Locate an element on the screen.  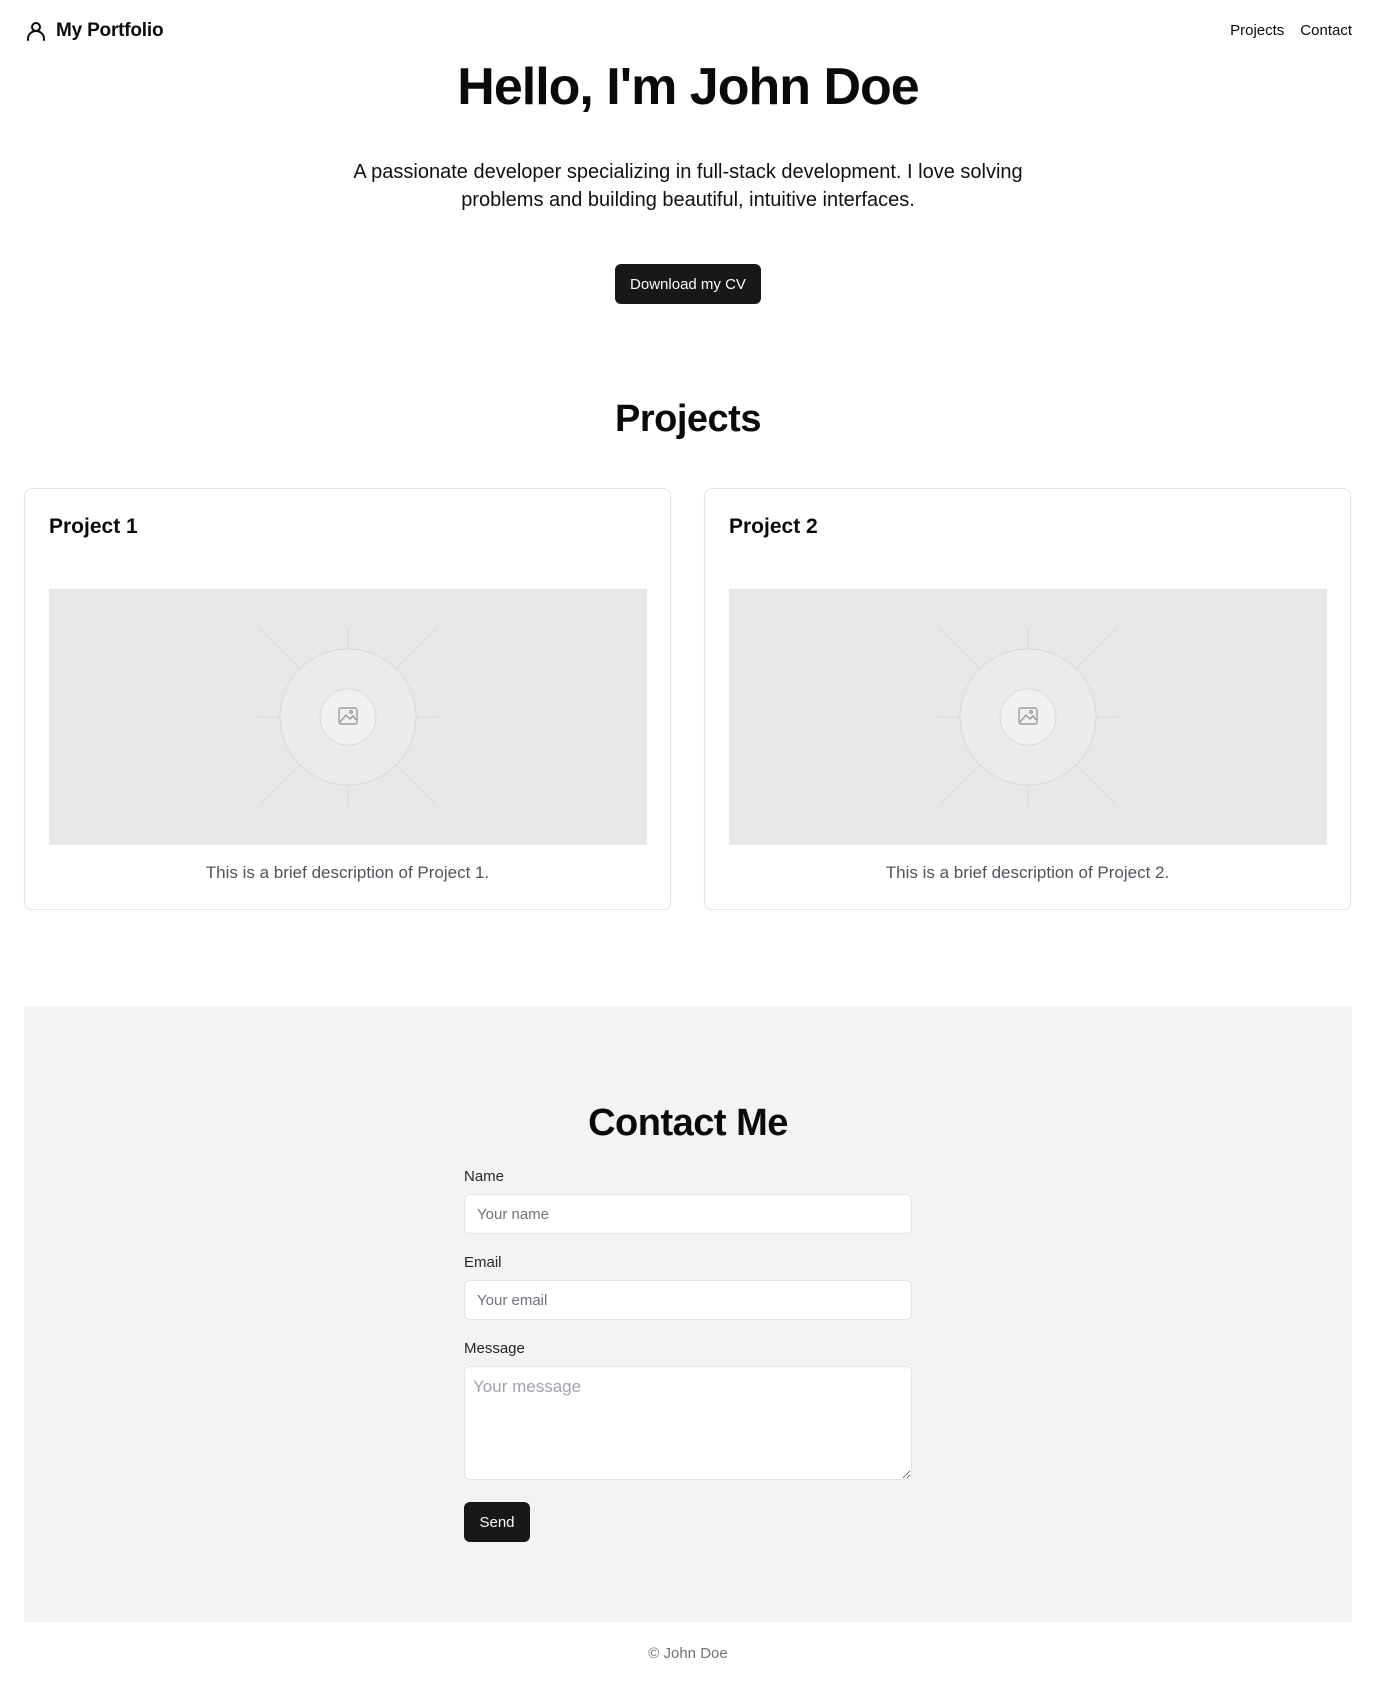
send-button: Send is located at coordinates (497, 1522).